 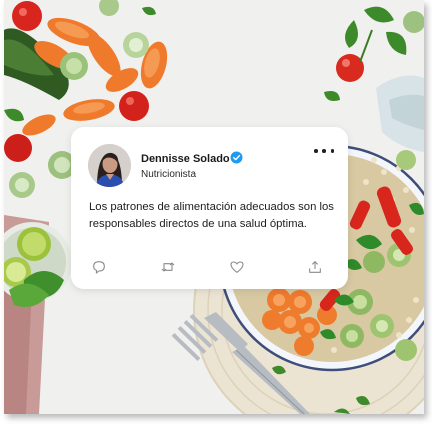 I want to click on share-upload-icon, so click(x=315, y=267).